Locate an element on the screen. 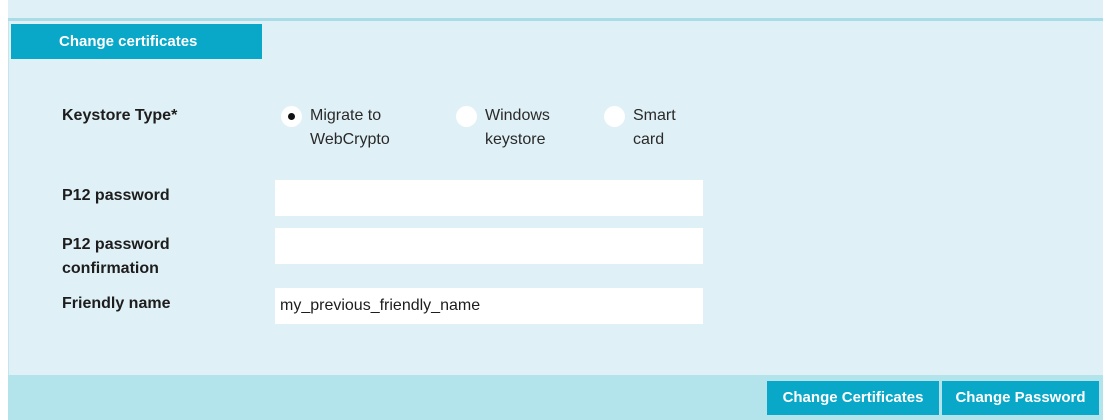  radio-migrate-webcrypto: Migrate to WebCrypto is located at coordinates (335, 128).